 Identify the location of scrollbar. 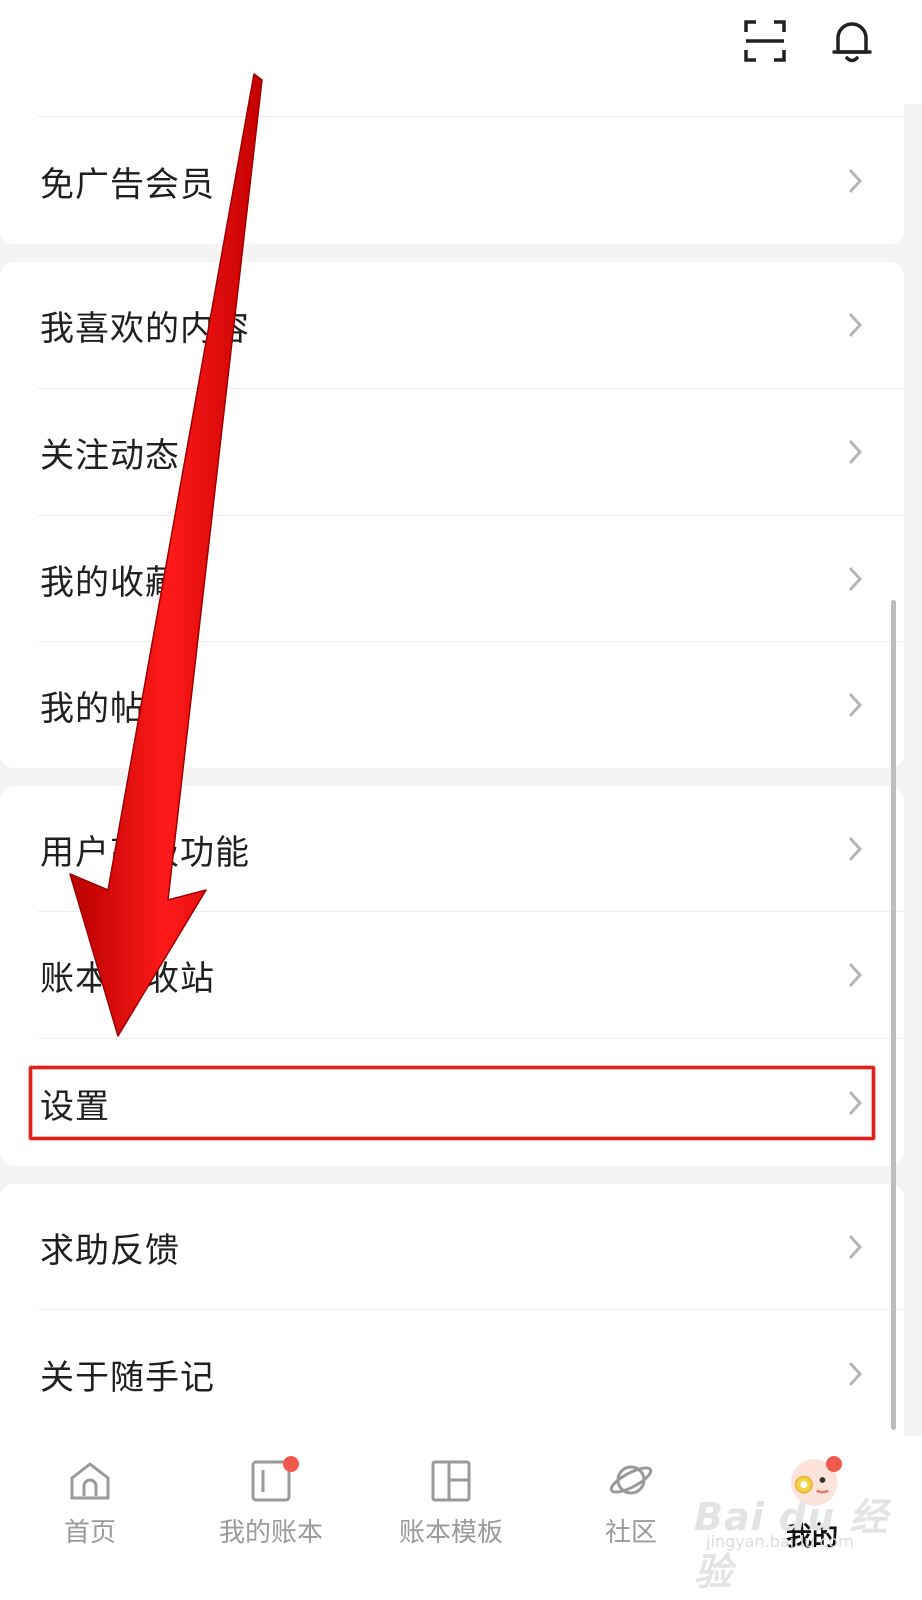
(893, 1015).